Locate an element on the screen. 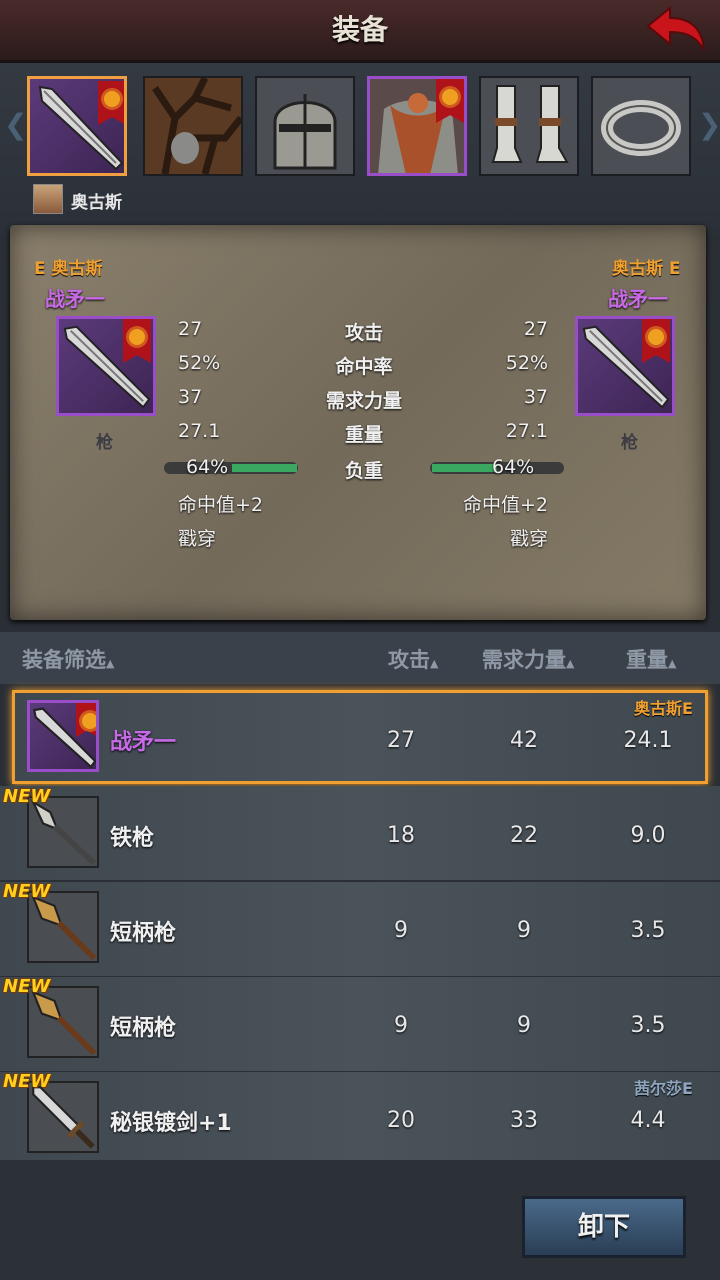 The height and width of the screenshot is (1280, 720). weight-header-label: 重量 is located at coordinates (647, 660).